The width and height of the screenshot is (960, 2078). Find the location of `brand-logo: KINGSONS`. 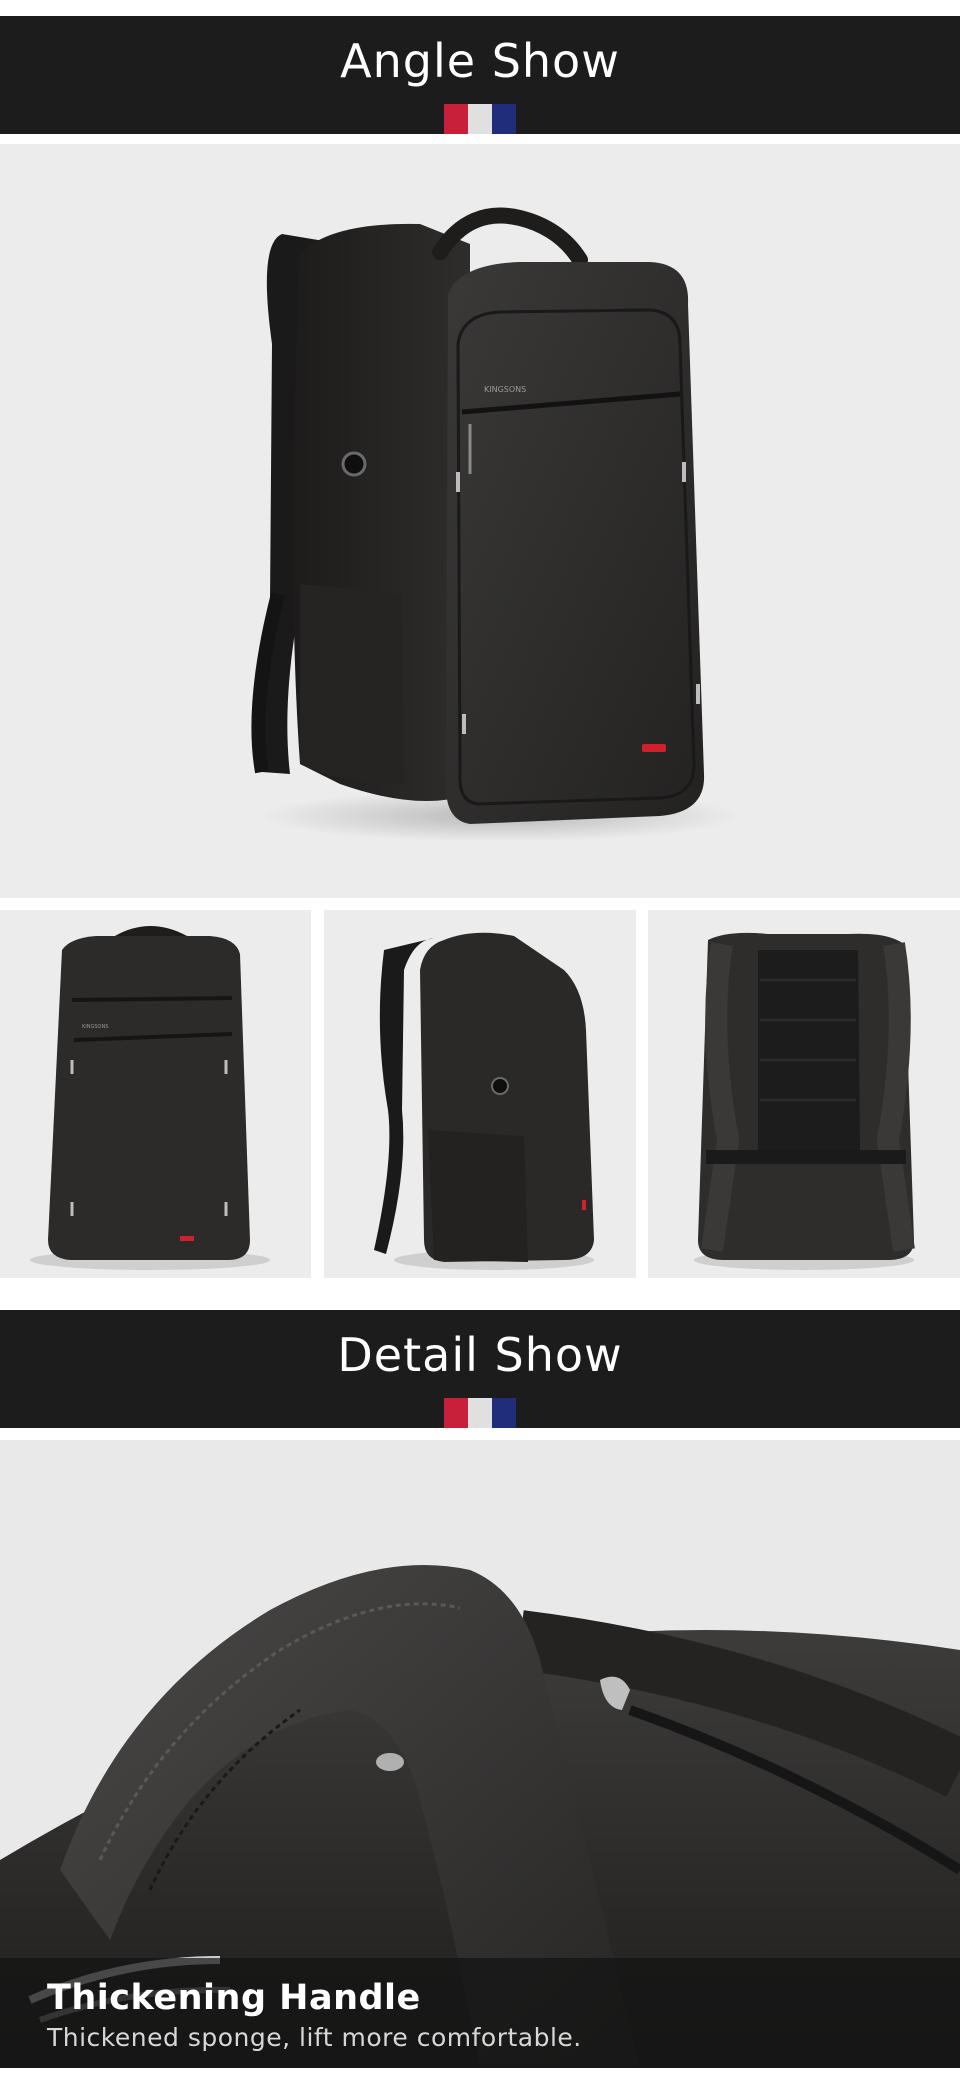

brand-logo: KINGSONS is located at coordinates (505, 389).